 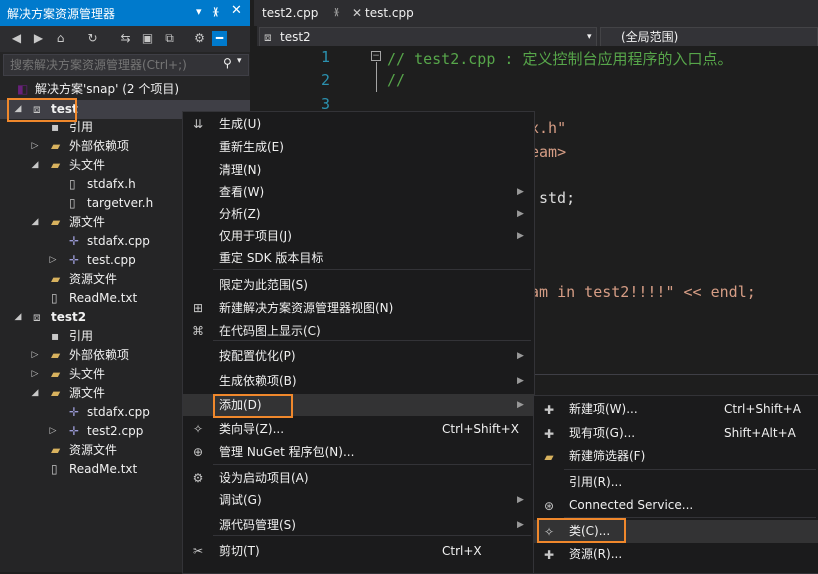 I want to click on search-icon: ⚲, so click(x=227, y=63).